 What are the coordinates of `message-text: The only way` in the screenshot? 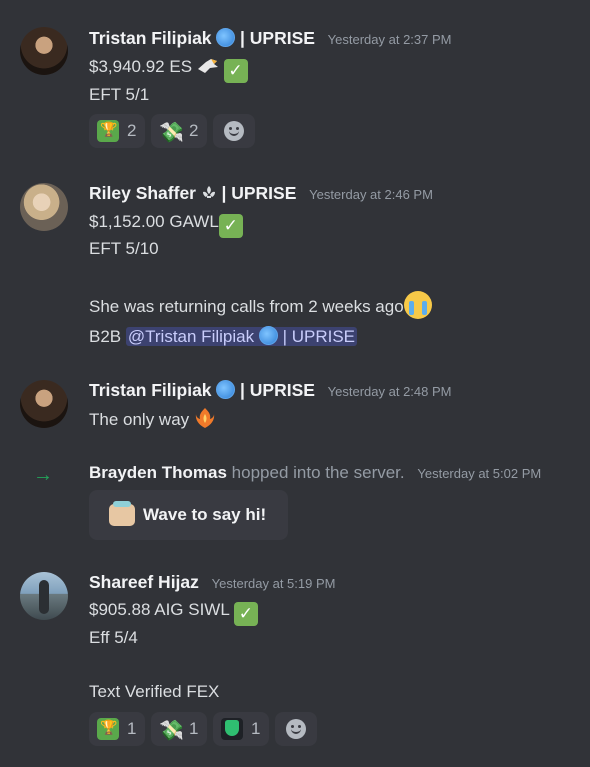 It's located at (152, 419).